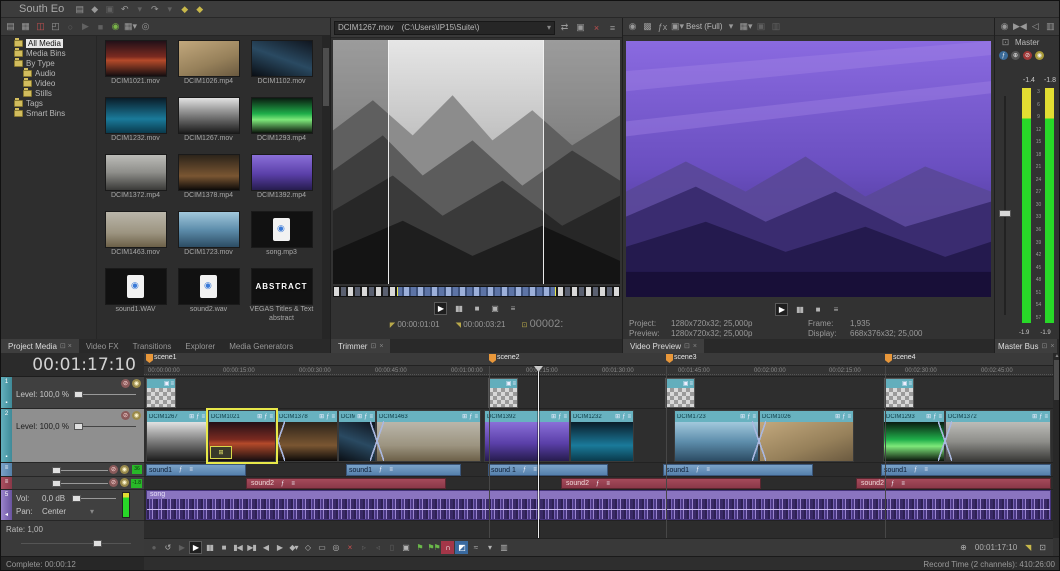 The width and height of the screenshot is (1060, 571). I want to click on rate-control-row: Rate: 1,00, so click(72, 538).